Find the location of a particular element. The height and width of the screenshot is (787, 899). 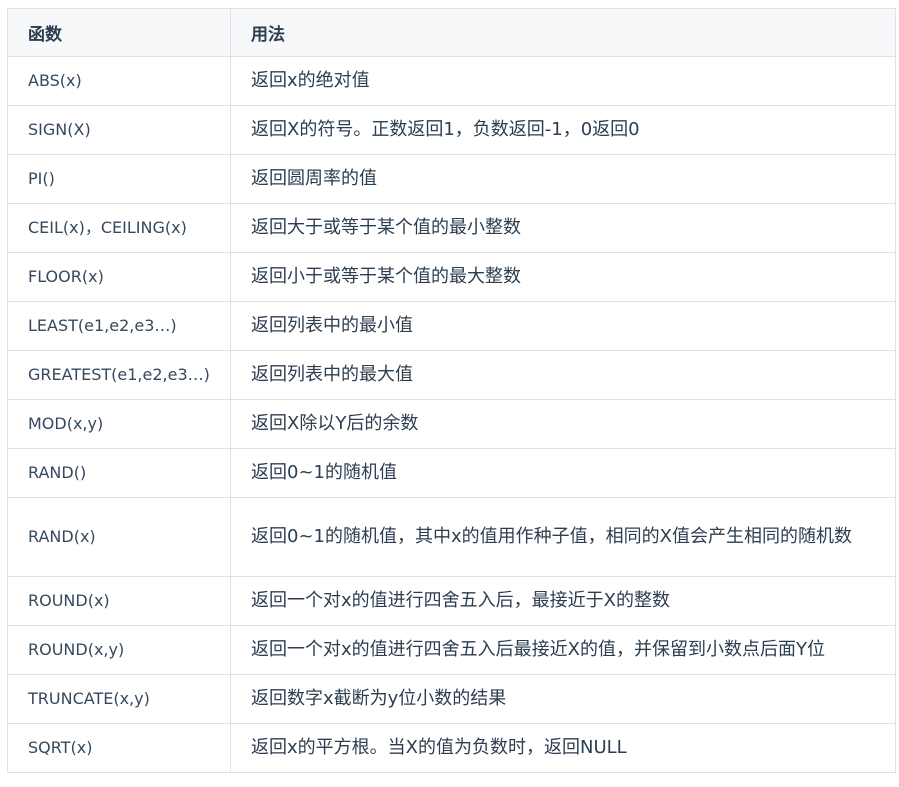

function-usage-cell: 返回X的符号。正数返回1，负数返回-1，0返回0 is located at coordinates (563, 130).